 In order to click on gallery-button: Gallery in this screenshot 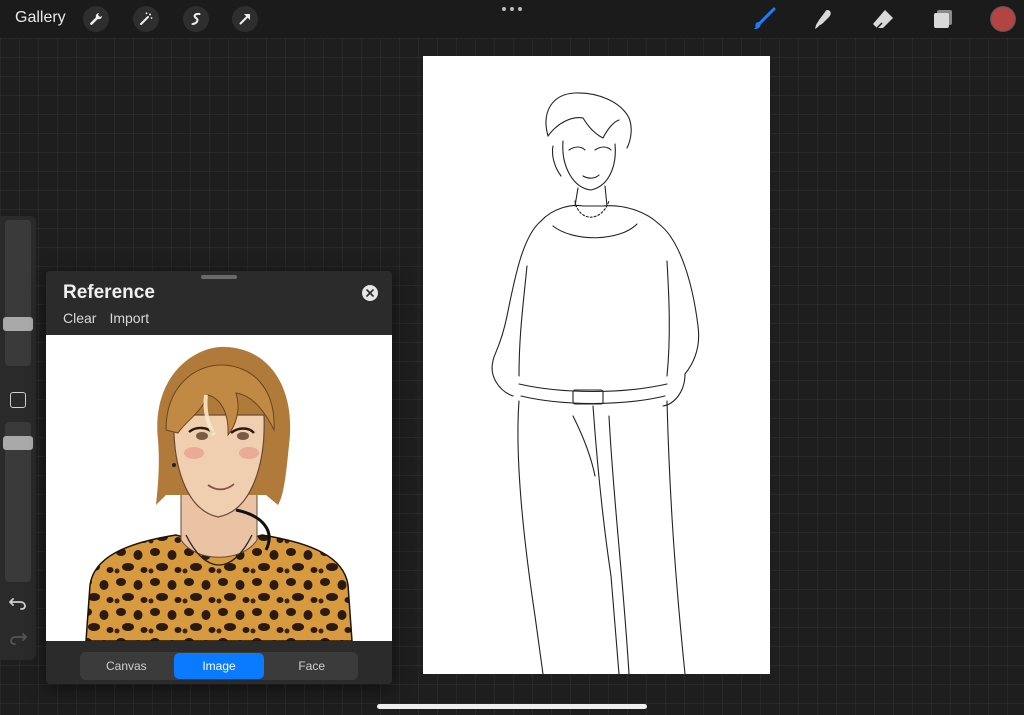, I will do `click(40, 18)`.